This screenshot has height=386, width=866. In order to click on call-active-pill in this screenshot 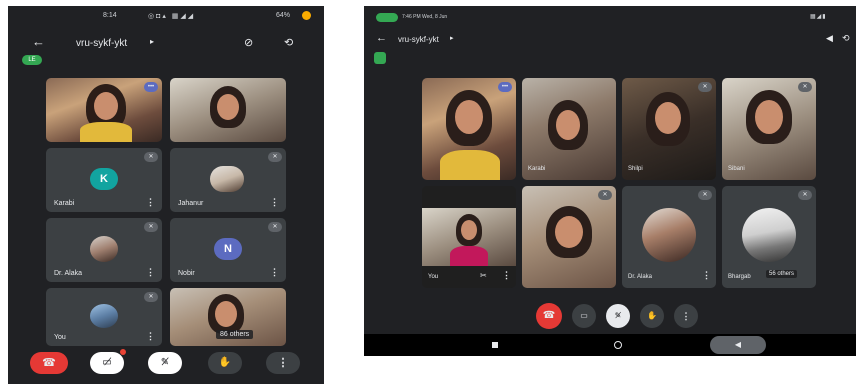, I will do `click(387, 17)`.